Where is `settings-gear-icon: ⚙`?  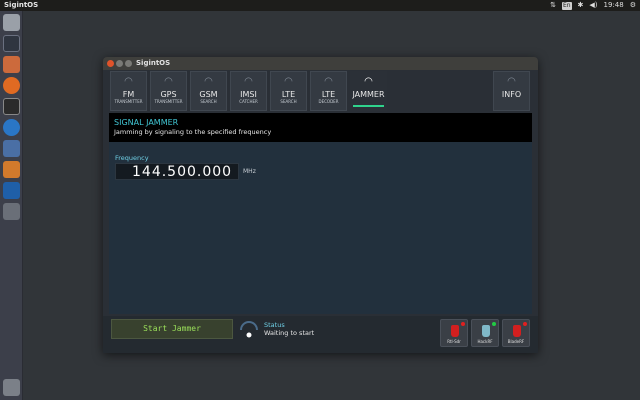 settings-gear-icon: ⚙ is located at coordinates (633, 5).